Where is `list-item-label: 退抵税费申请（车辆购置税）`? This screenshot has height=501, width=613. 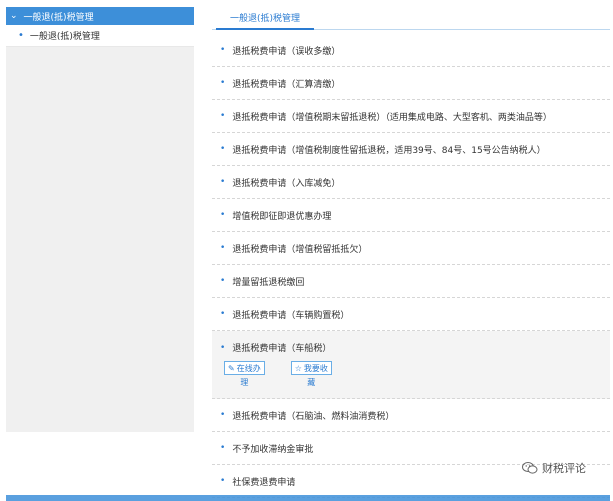
list-item-label: 退抵税费申请（车辆购置税） is located at coordinates (291, 315).